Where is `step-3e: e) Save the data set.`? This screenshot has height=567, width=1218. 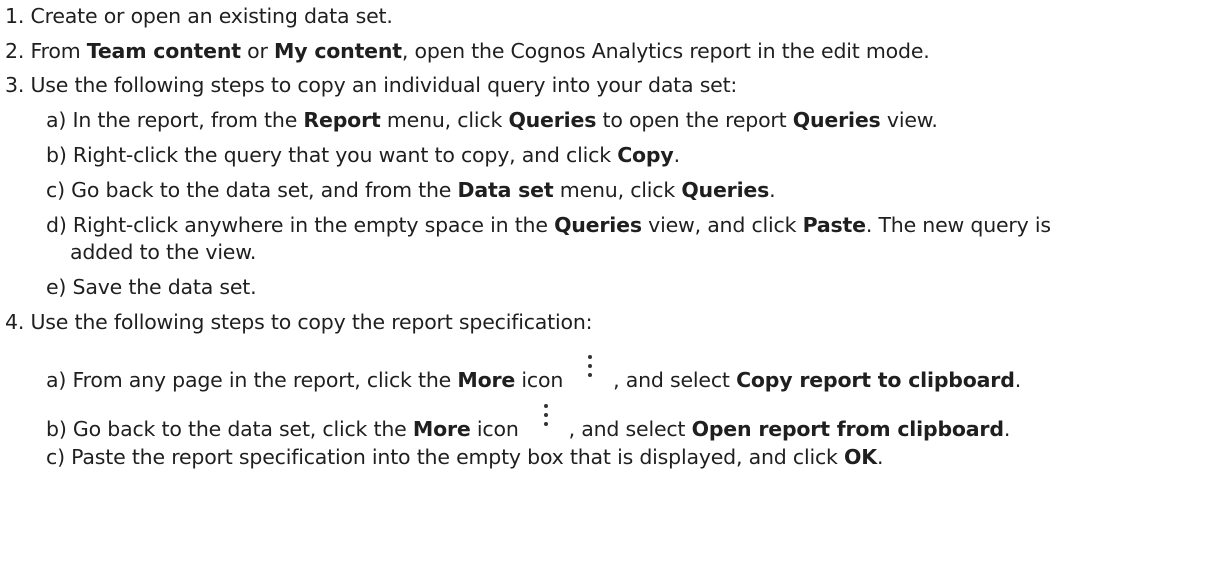
step-3e: e) Save the data set. is located at coordinates (151, 287).